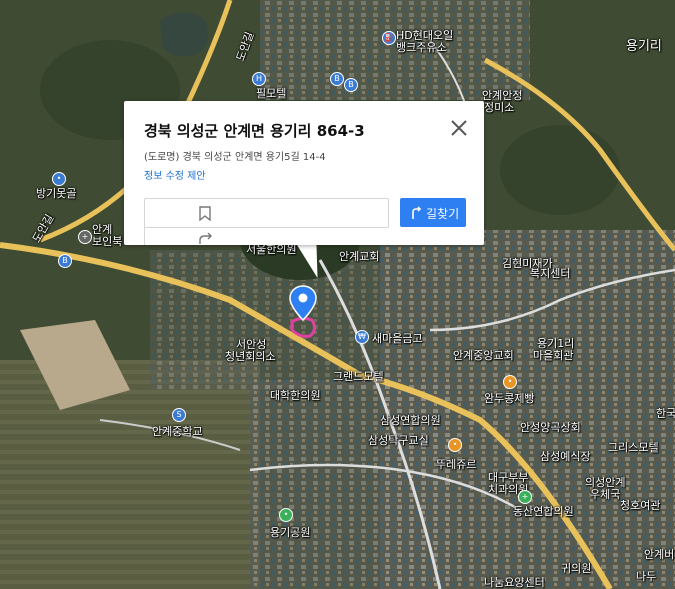 This screenshot has height=589, width=675. What do you see at coordinates (59, 179) in the screenshot?
I see `place-icon: •` at bounding box center [59, 179].